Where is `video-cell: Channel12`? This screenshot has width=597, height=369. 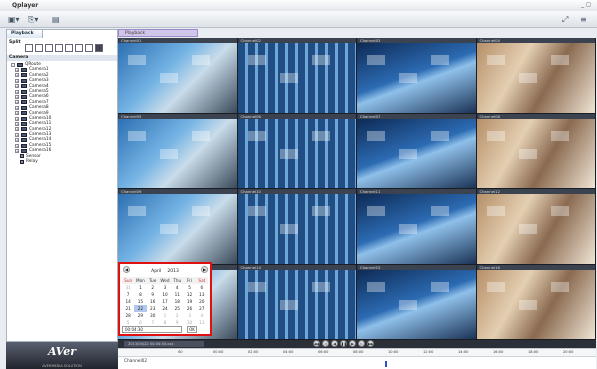 video-cell: Channel12 is located at coordinates (535, 226).